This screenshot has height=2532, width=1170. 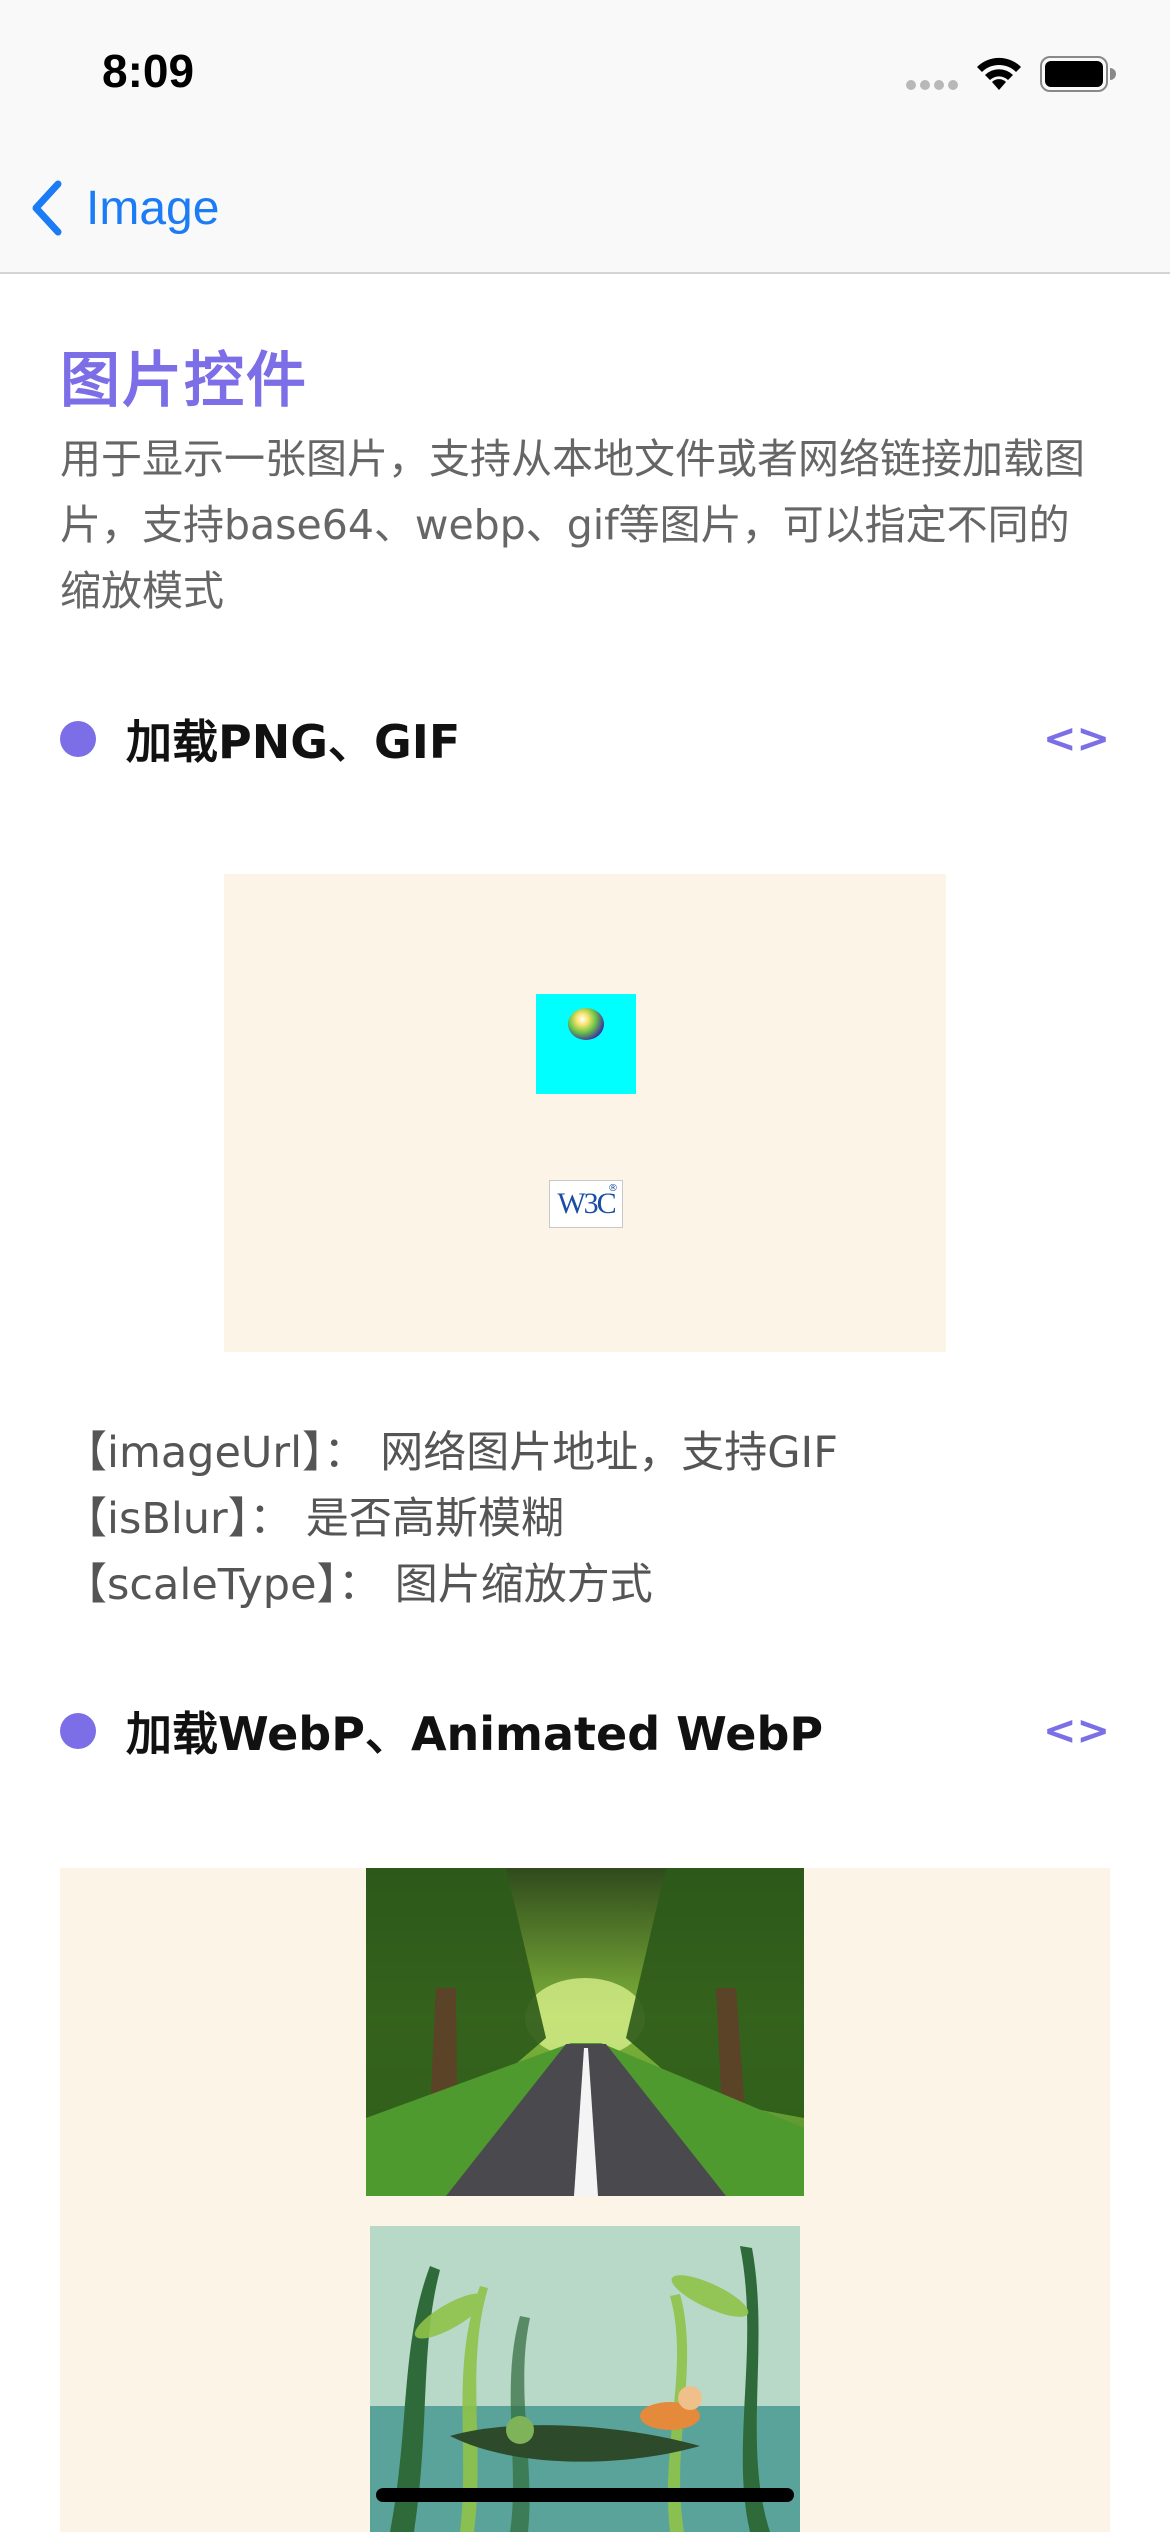 What do you see at coordinates (585, 739) in the screenshot?
I see `section-header-png-gif: 加载PNG、GIF <>` at bounding box center [585, 739].